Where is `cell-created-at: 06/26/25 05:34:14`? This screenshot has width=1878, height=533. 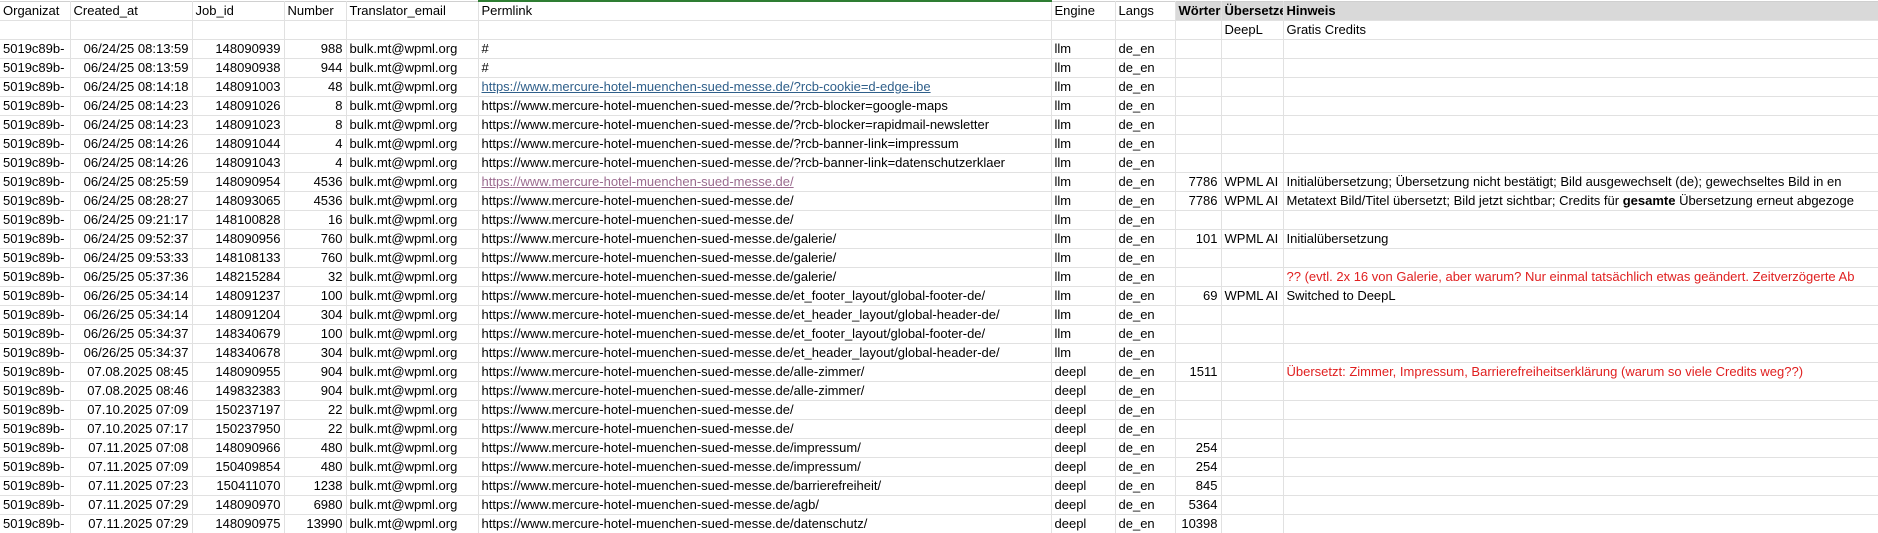 cell-created-at: 06/26/25 05:34:14 is located at coordinates (131, 315).